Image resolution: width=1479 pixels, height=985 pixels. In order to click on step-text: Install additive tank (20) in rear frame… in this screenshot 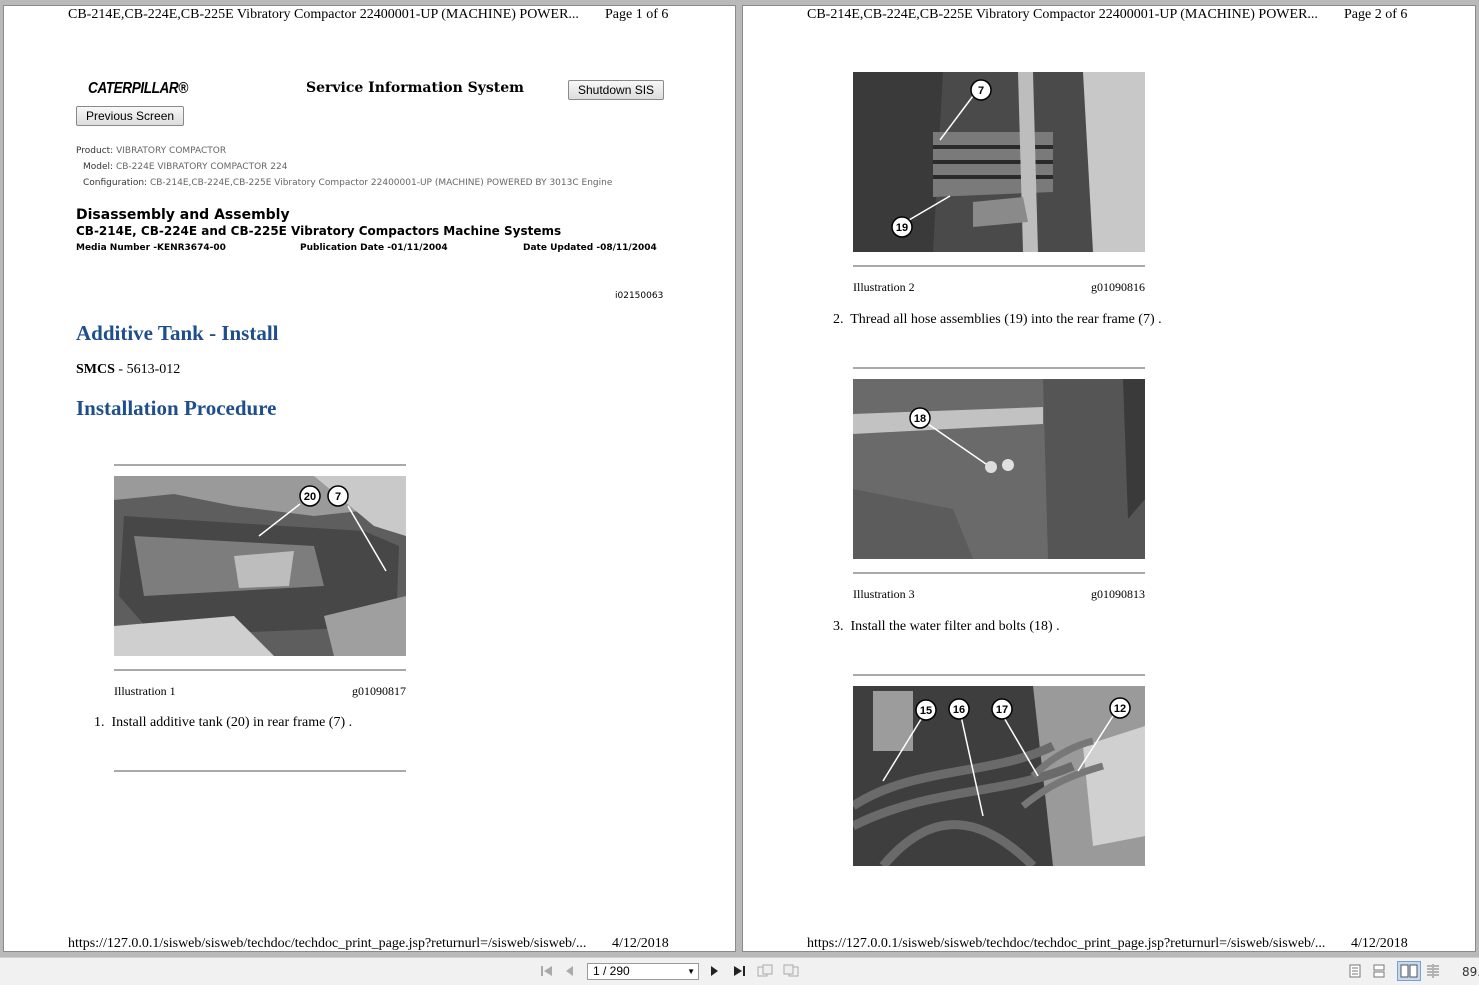, I will do `click(232, 722)`.